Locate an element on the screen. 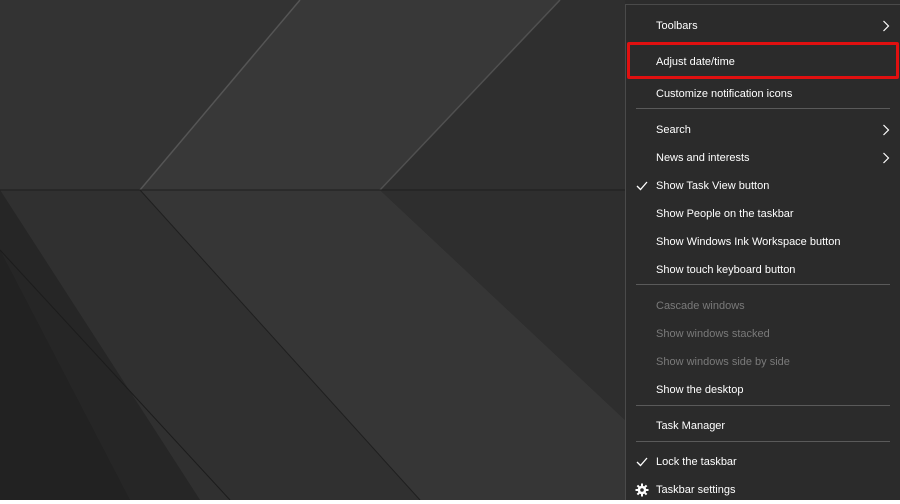 The height and width of the screenshot is (504, 900). menu-item-show-people-on-taskbar: Show People on the taskbar is located at coordinates (763, 214).